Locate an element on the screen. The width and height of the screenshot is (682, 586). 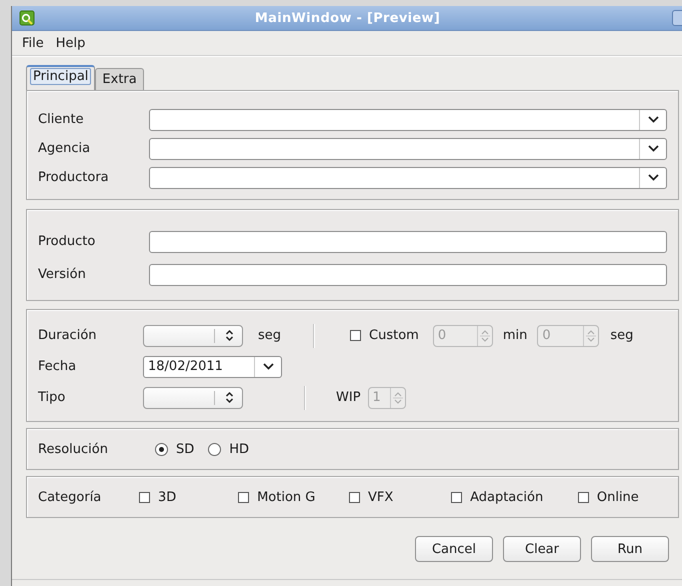
field-label: Resolución is located at coordinates (73, 449).